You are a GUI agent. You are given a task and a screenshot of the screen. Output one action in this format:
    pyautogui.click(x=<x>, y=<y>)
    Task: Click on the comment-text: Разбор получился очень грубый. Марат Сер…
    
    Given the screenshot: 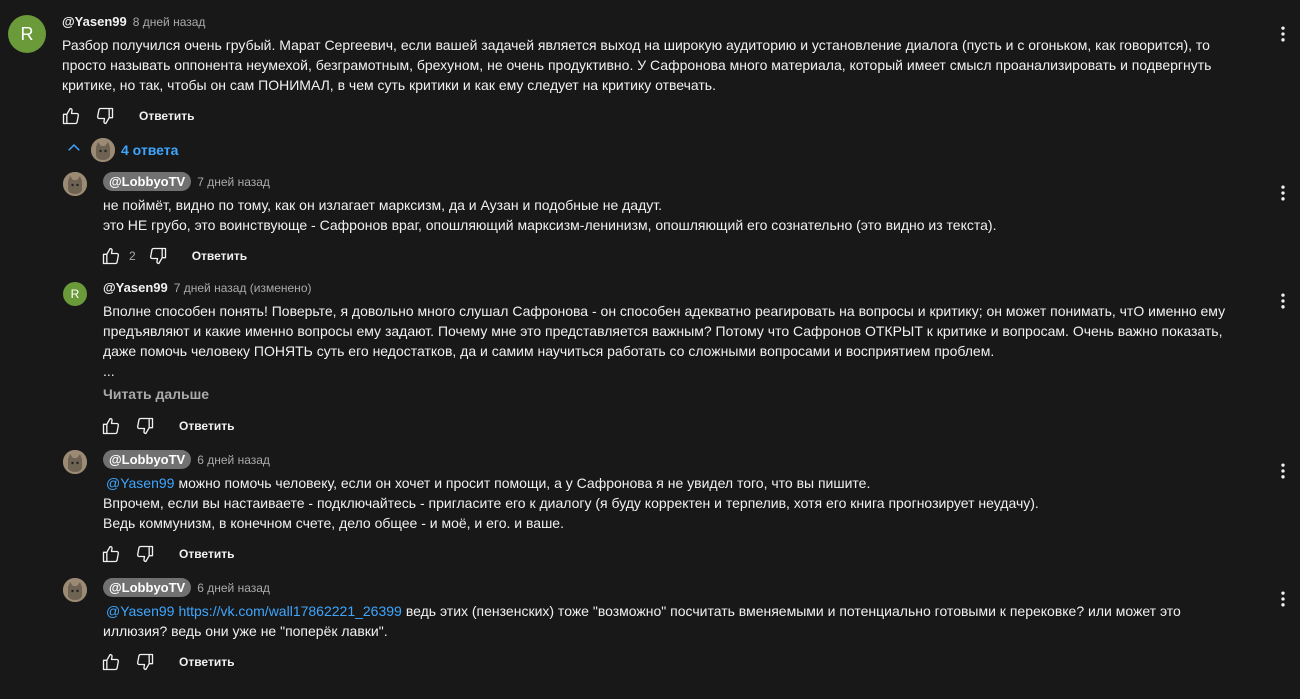 What is the action you would take?
    pyautogui.click(x=642, y=65)
    